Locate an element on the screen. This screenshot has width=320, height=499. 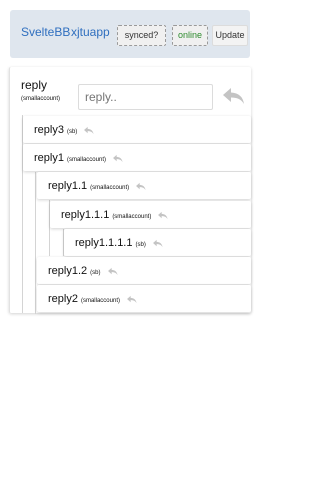
synced-status-badge: synced? is located at coordinates (141, 35).